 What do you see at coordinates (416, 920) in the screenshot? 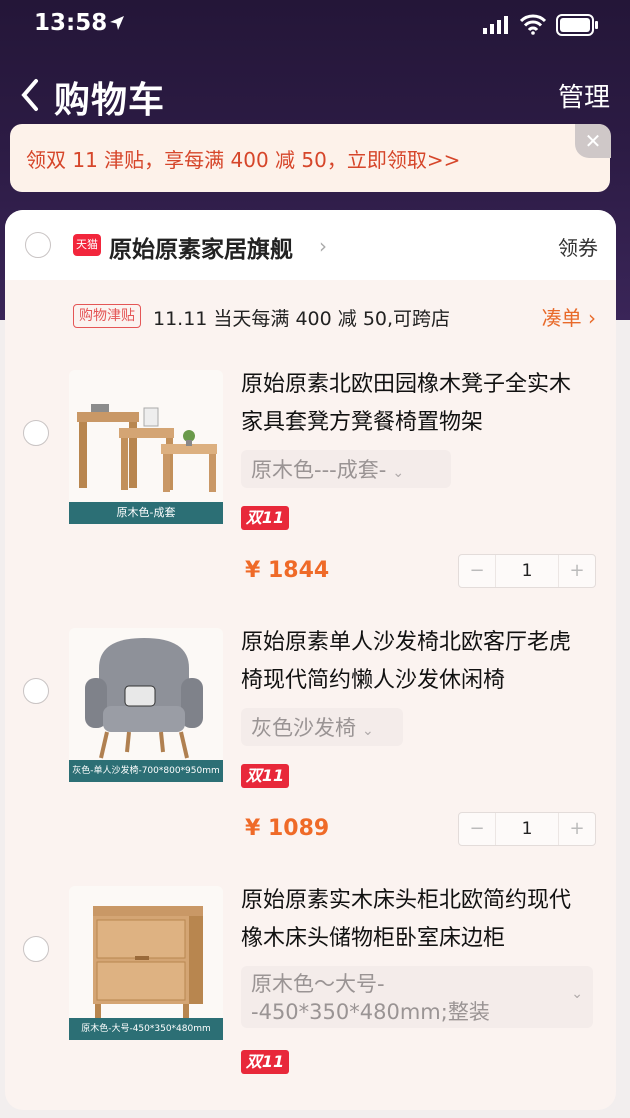
I see `product-title: 原始原素实木床头柜北欧简约现代橡木床头储物柜卧室床边柜` at bounding box center [416, 920].